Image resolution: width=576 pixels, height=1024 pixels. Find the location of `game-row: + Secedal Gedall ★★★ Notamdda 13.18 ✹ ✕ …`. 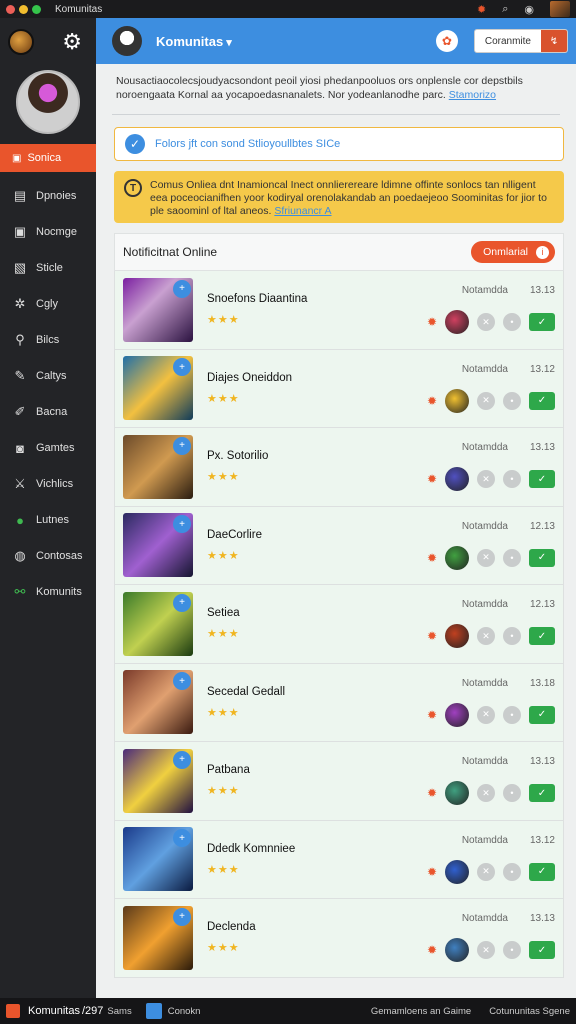

game-row: + Secedal Gedall ★★★ Notamdda 13.18 ✹ ✕ … is located at coordinates (339, 702).